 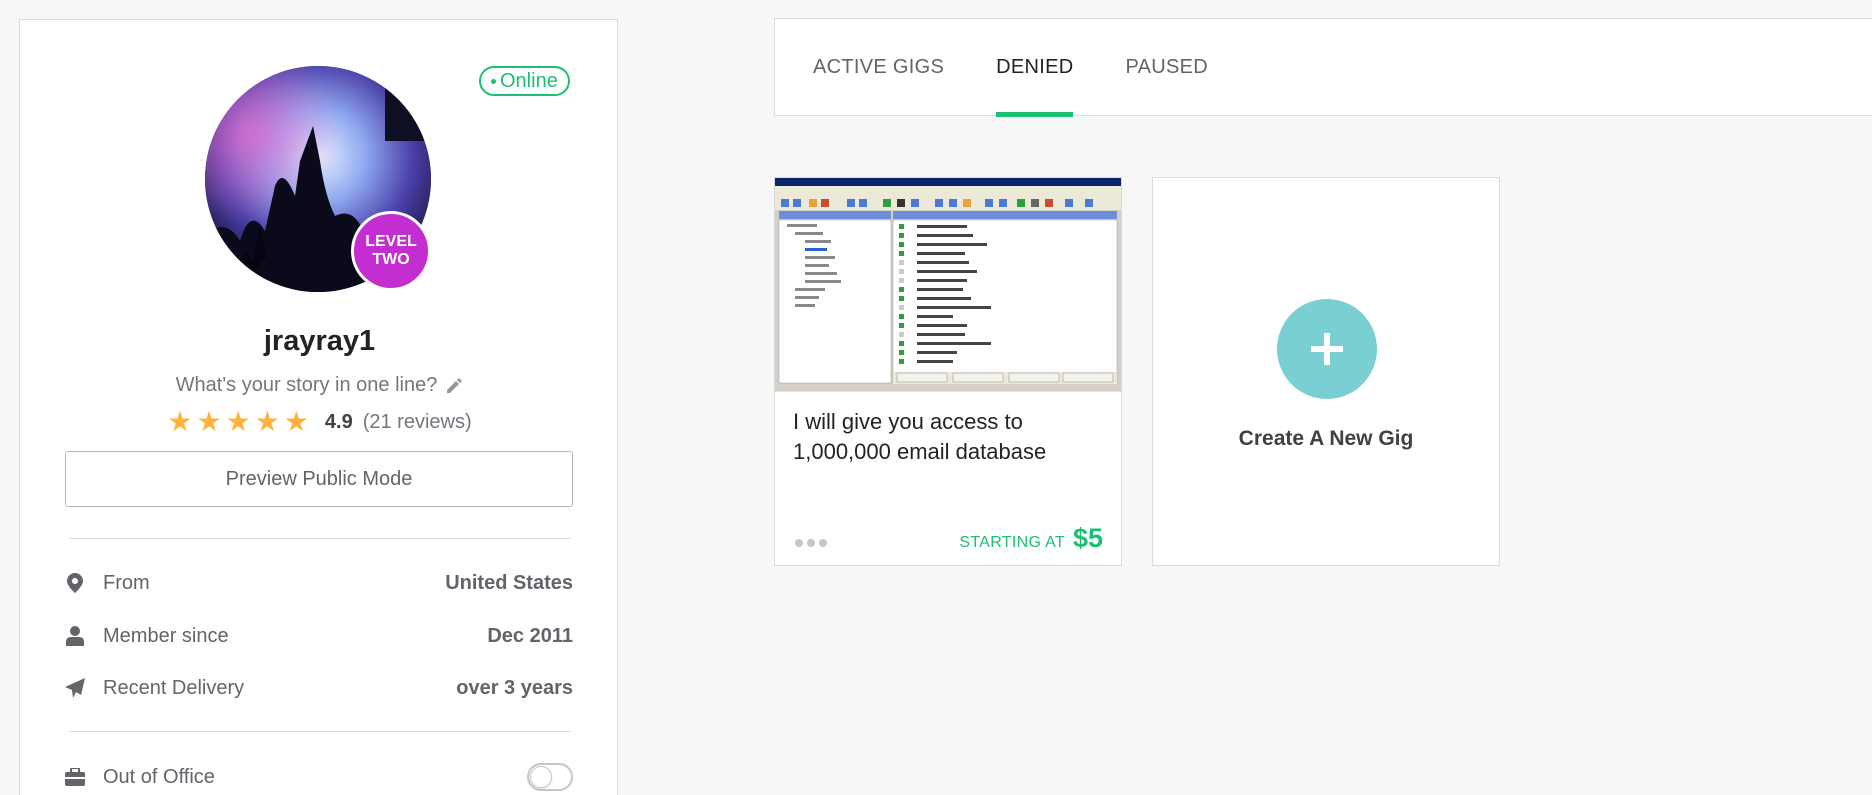 I want to click on preview-public-mode-button: Preview Public Mode, so click(x=319, y=479).